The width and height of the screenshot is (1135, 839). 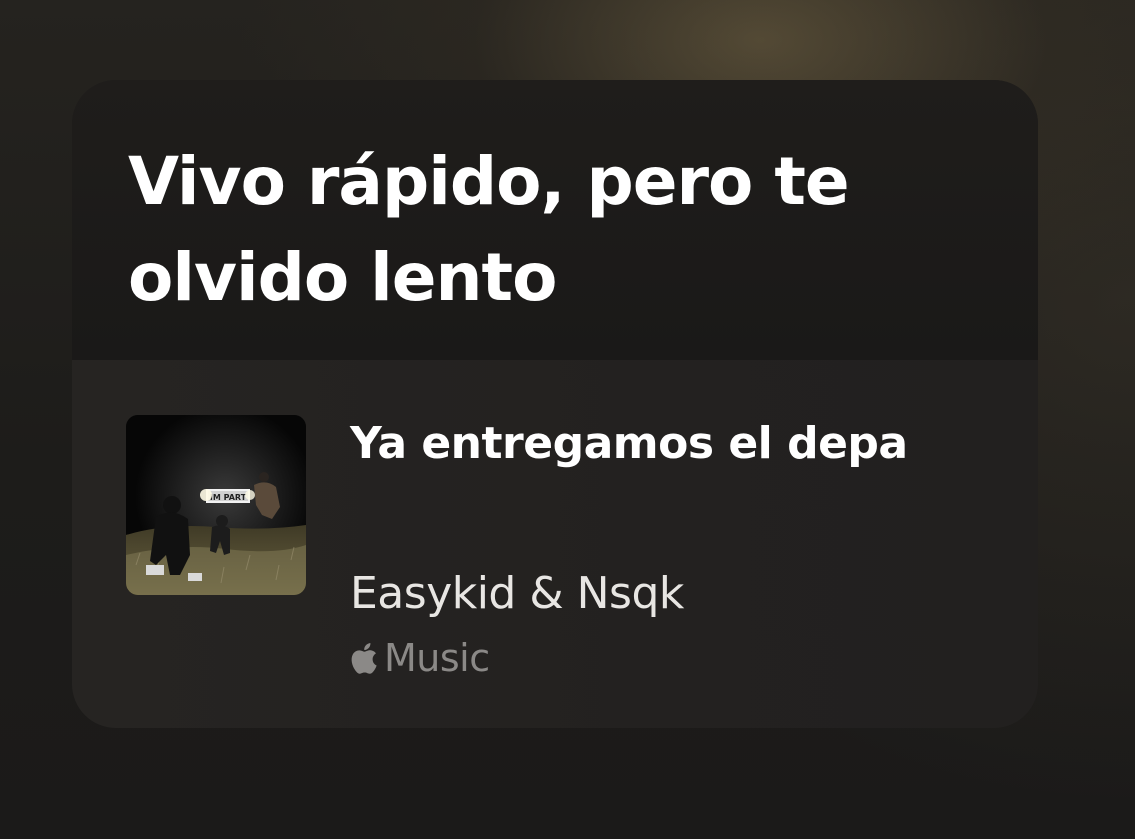 What do you see at coordinates (489, 229) in the screenshot?
I see `lyrics-quote: Vivo rápido, pero te olvido lento` at bounding box center [489, 229].